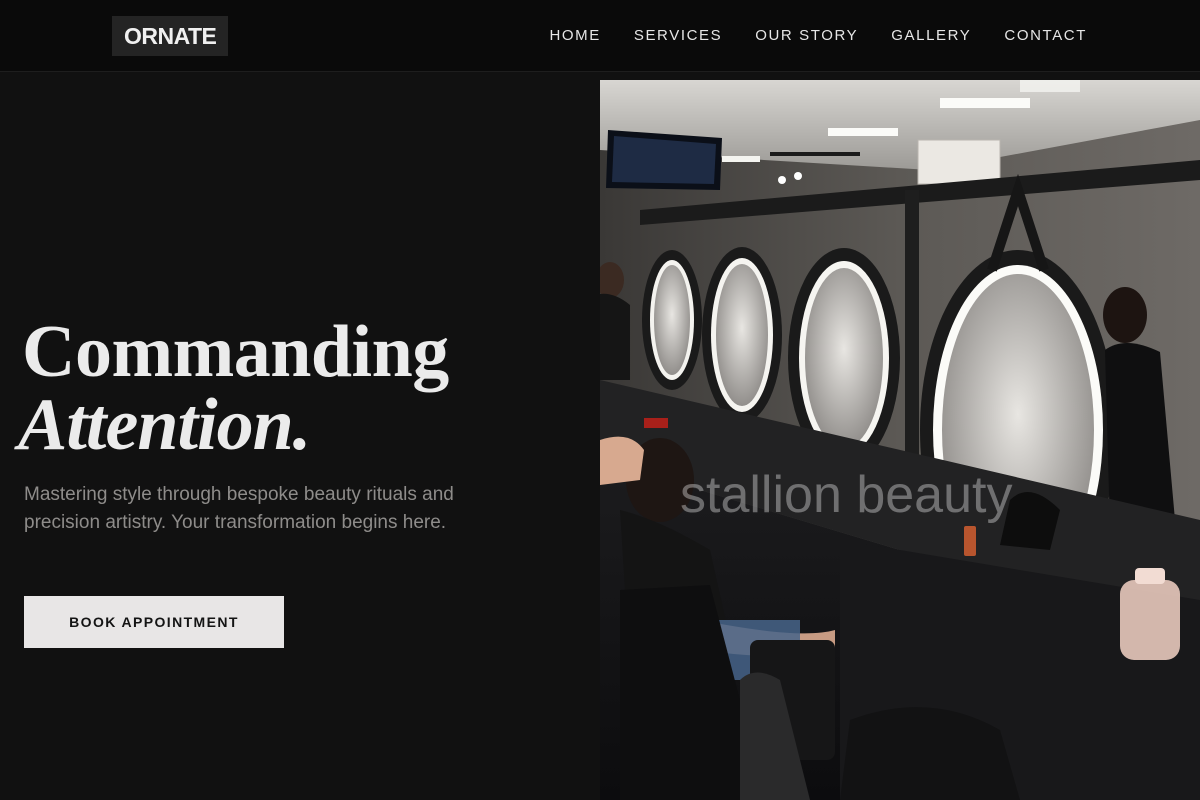 Image resolution: width=1200 pixels, height=800 pixels. Describe the element at coordinates (574, 35) in the screenshot. I see `nav-home: HOME` at that location.